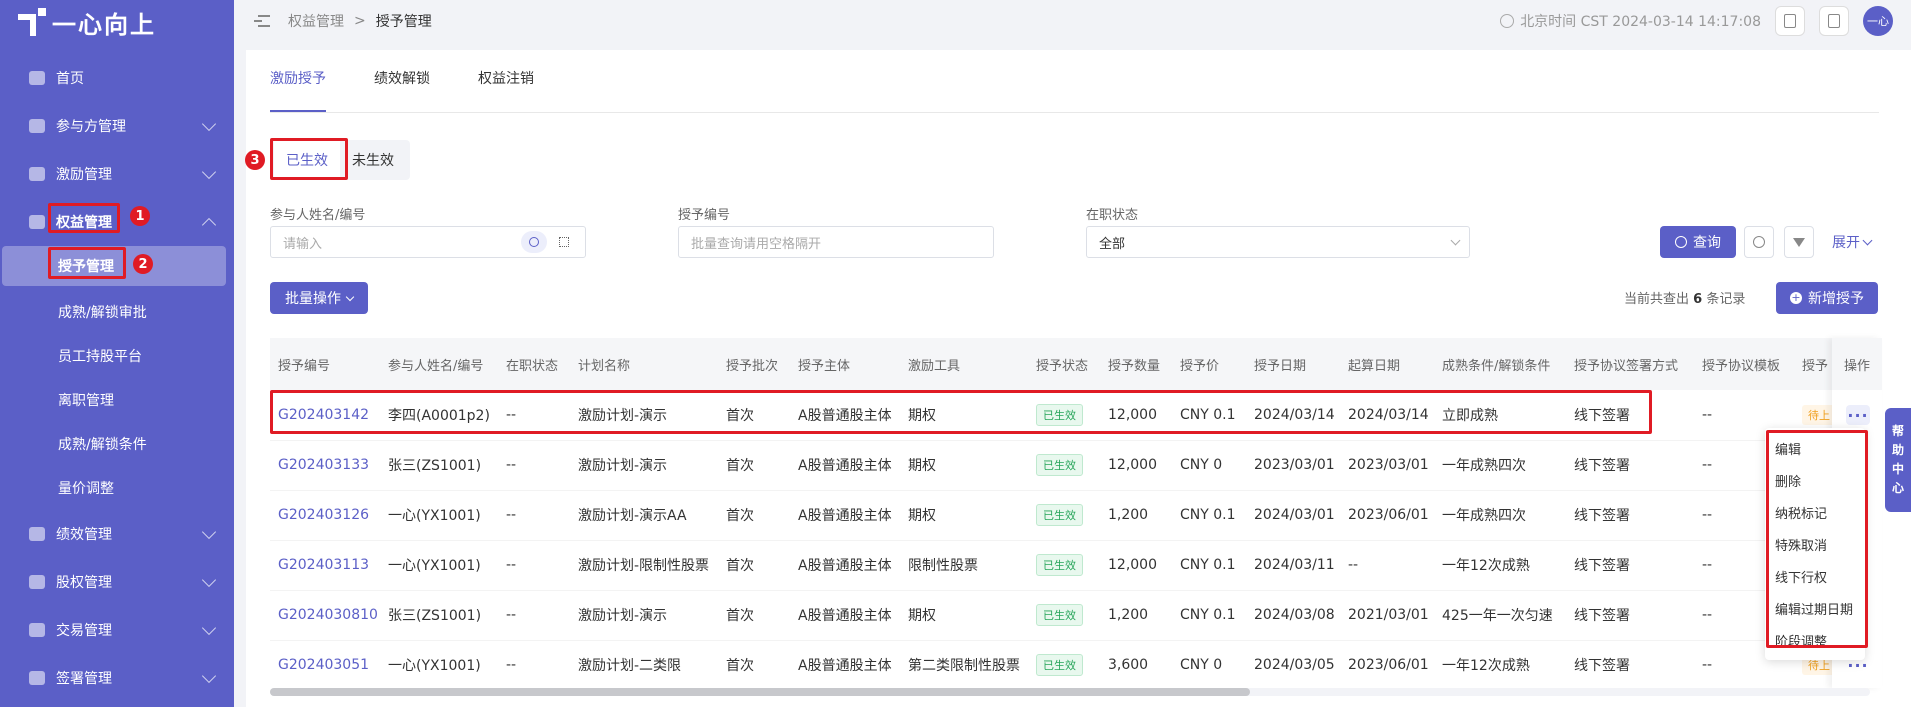 This screenshot has width=1911, height=707. Describe the element at coordinates (644, 565) in the screenshot. I see `table-cell: 激励计划-限制性股票` at that location.